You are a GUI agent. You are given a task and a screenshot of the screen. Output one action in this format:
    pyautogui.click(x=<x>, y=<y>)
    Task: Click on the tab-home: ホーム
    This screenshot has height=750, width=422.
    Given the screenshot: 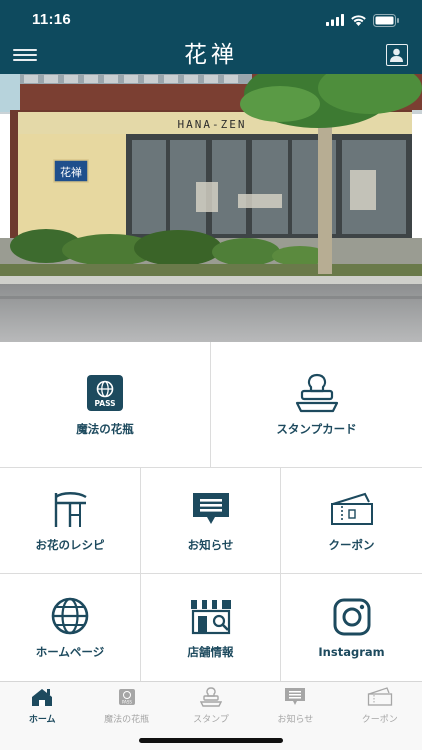 What is the action you would take?
    pyautogui.click(x=42, y=704)
    